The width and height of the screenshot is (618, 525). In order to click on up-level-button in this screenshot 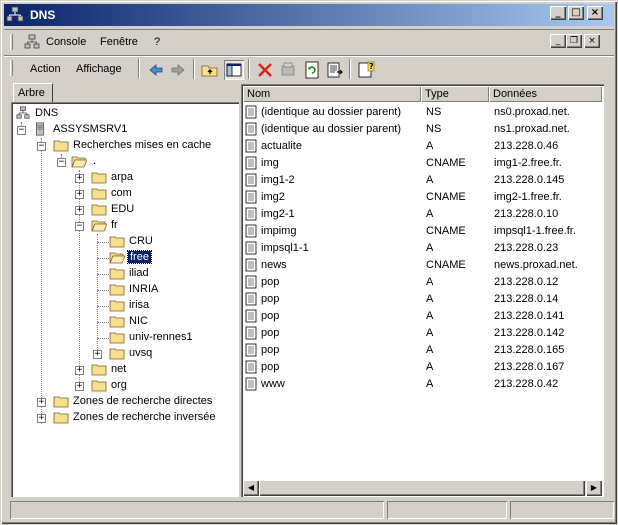, I will do `click(210, 70)`.